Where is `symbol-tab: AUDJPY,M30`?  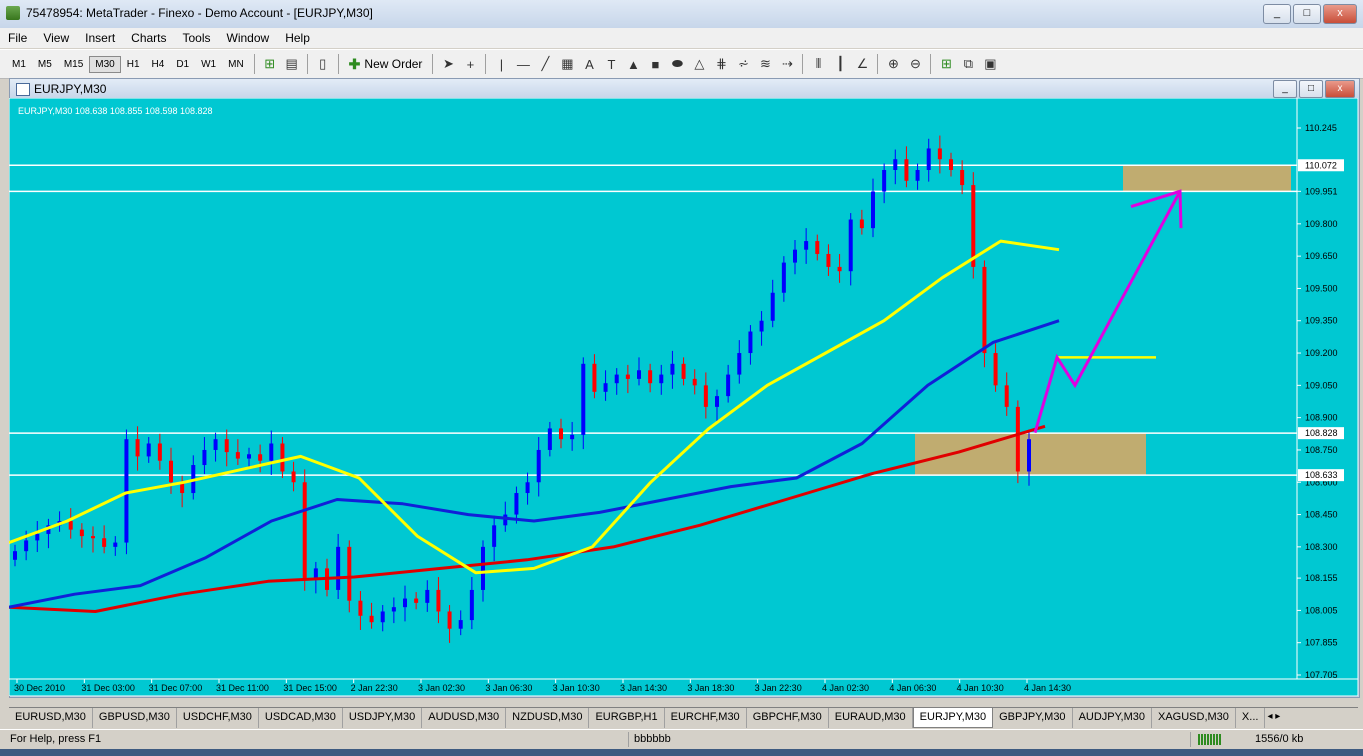 symbol-tab: AUDJPY,M30 is located at coordinates (1112, 718).